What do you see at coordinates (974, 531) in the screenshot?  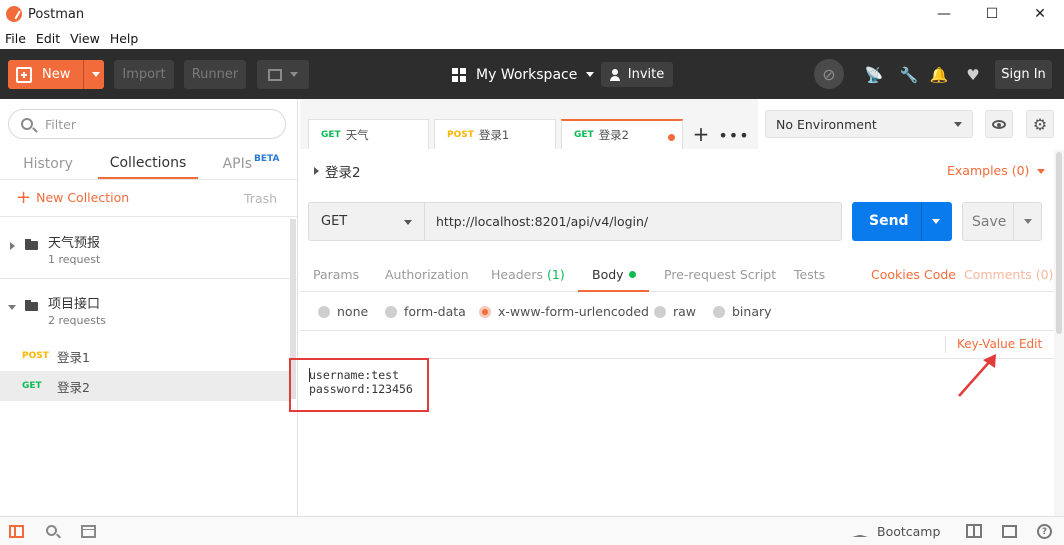 I see `two-pane-layout-icon` at bounding box center [974, 531].